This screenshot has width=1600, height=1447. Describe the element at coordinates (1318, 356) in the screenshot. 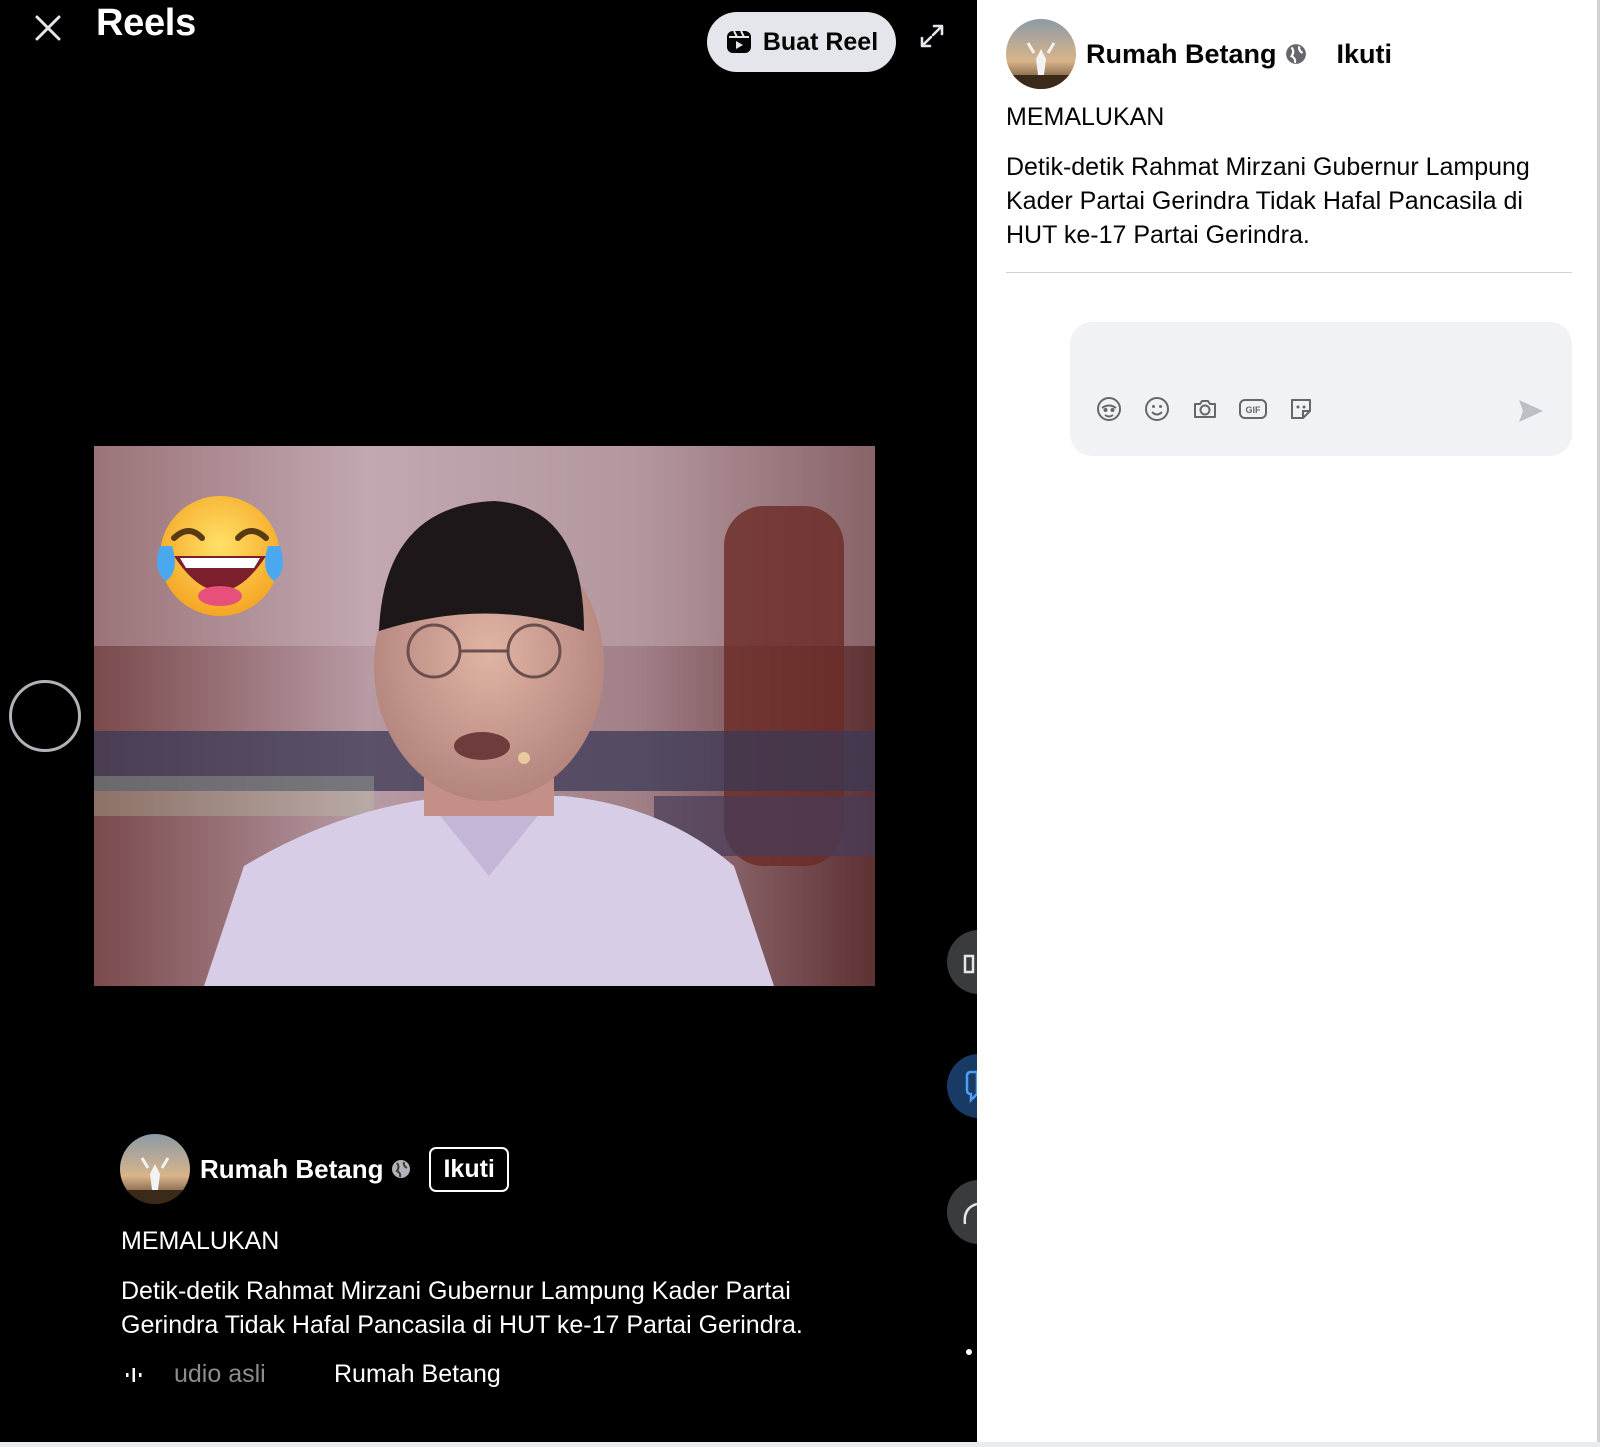

I see `comment-input` at that location.